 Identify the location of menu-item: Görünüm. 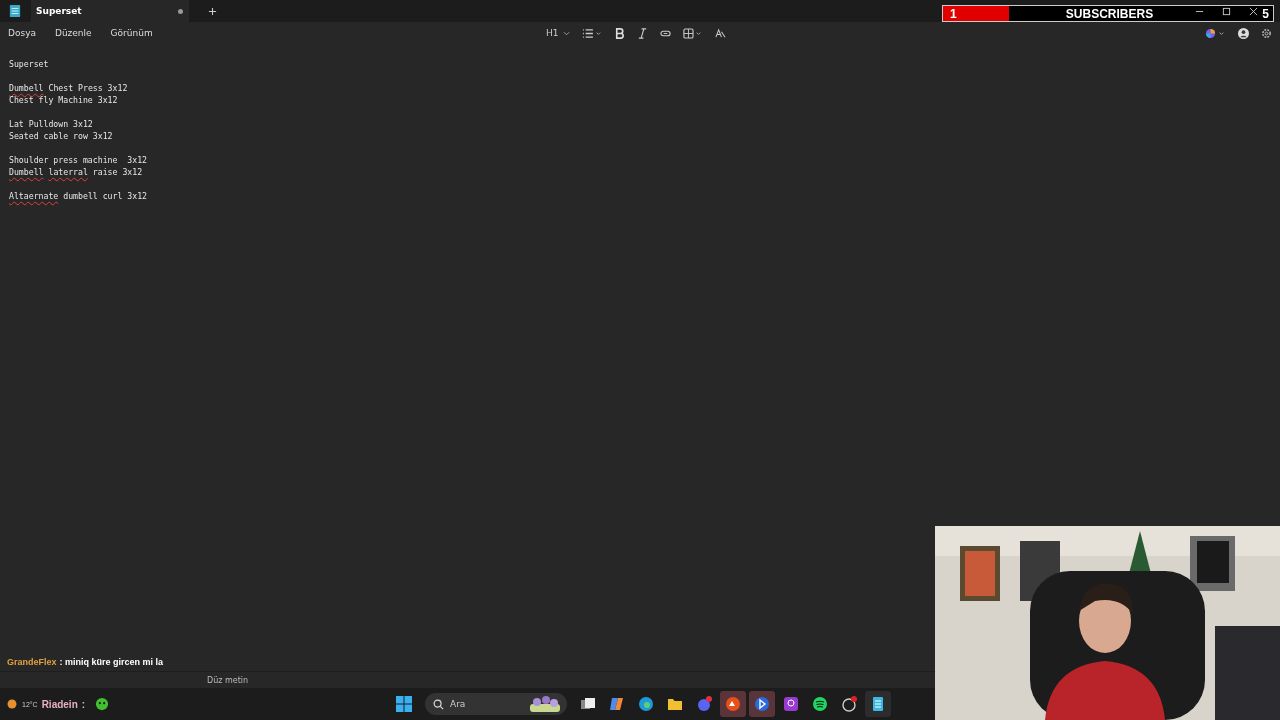
(131, 33).